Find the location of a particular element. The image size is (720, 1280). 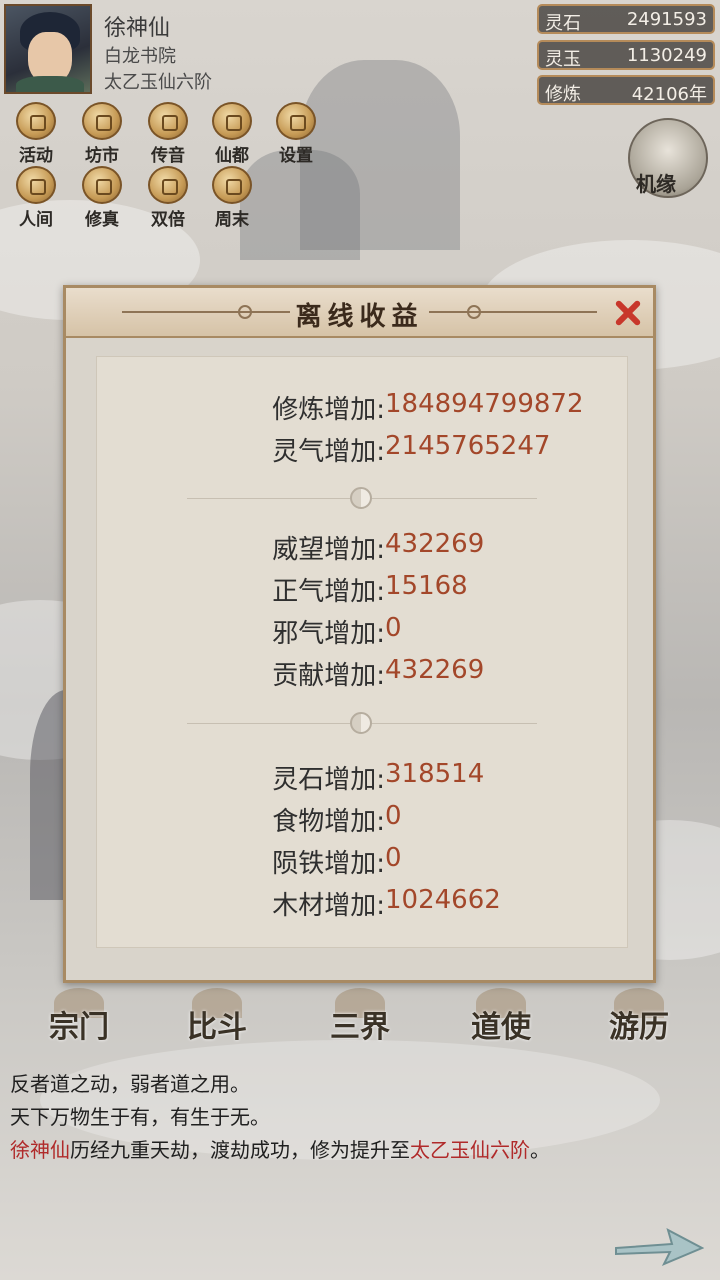

earning-row: 陨铁增加: 0 is located at coordinates (362, 861).